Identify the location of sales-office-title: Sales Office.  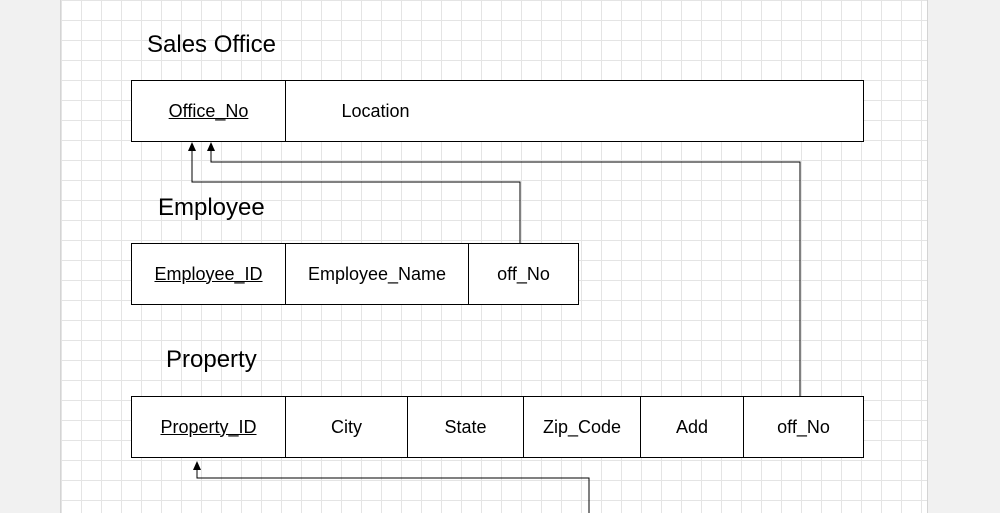
(211, 44).